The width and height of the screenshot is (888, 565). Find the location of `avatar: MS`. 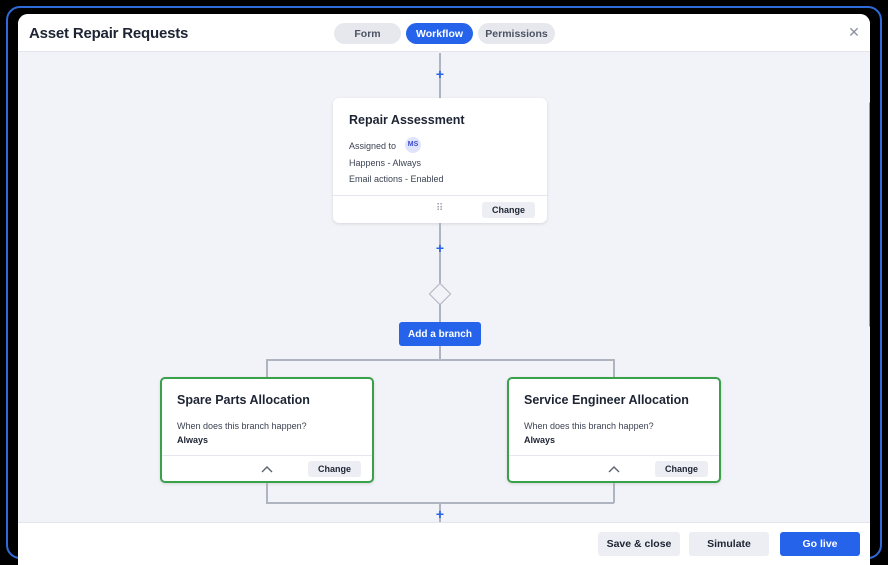

avatar: MS is located at coordinates (413, 145).